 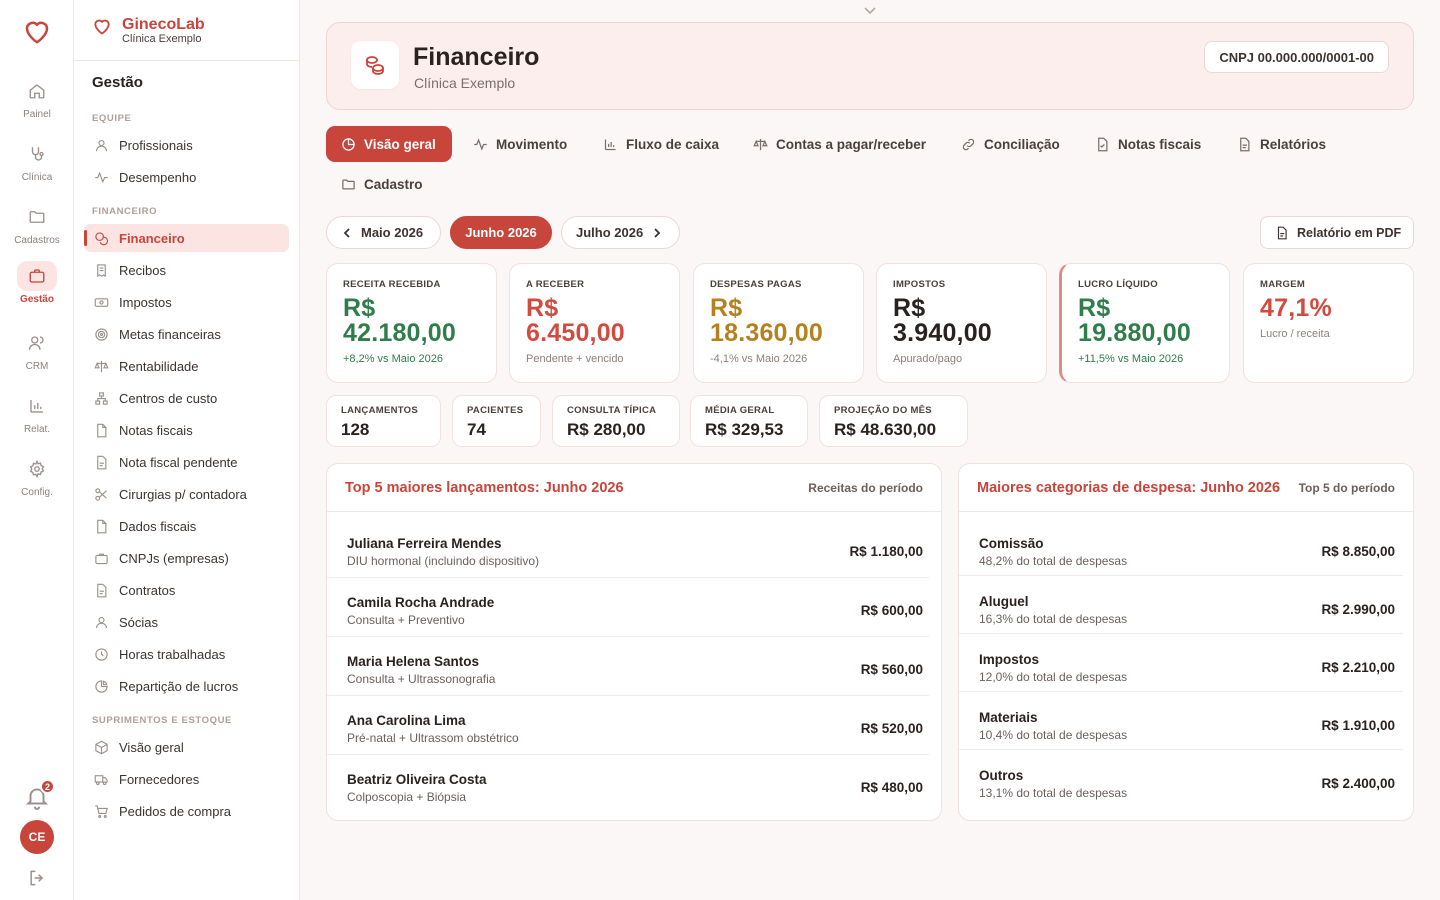 I want to click on tab-conciliacao: Conciliação, so click(x=1010, y=144).